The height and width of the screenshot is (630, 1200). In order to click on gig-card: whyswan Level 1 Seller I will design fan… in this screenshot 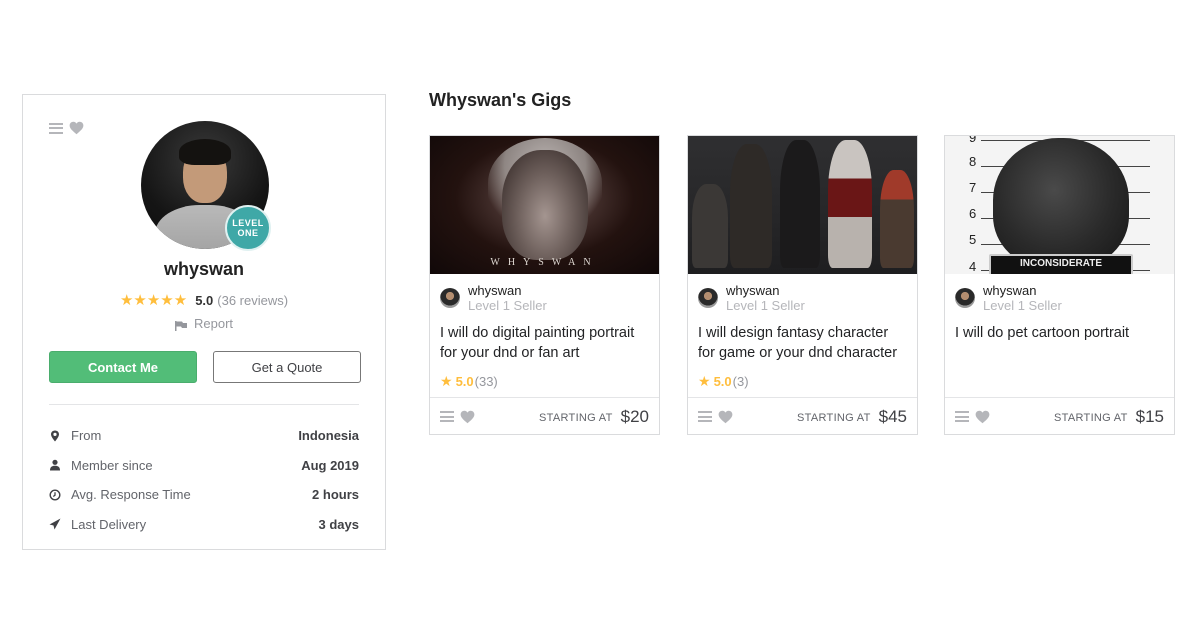, I will do `click(802, 285)`.